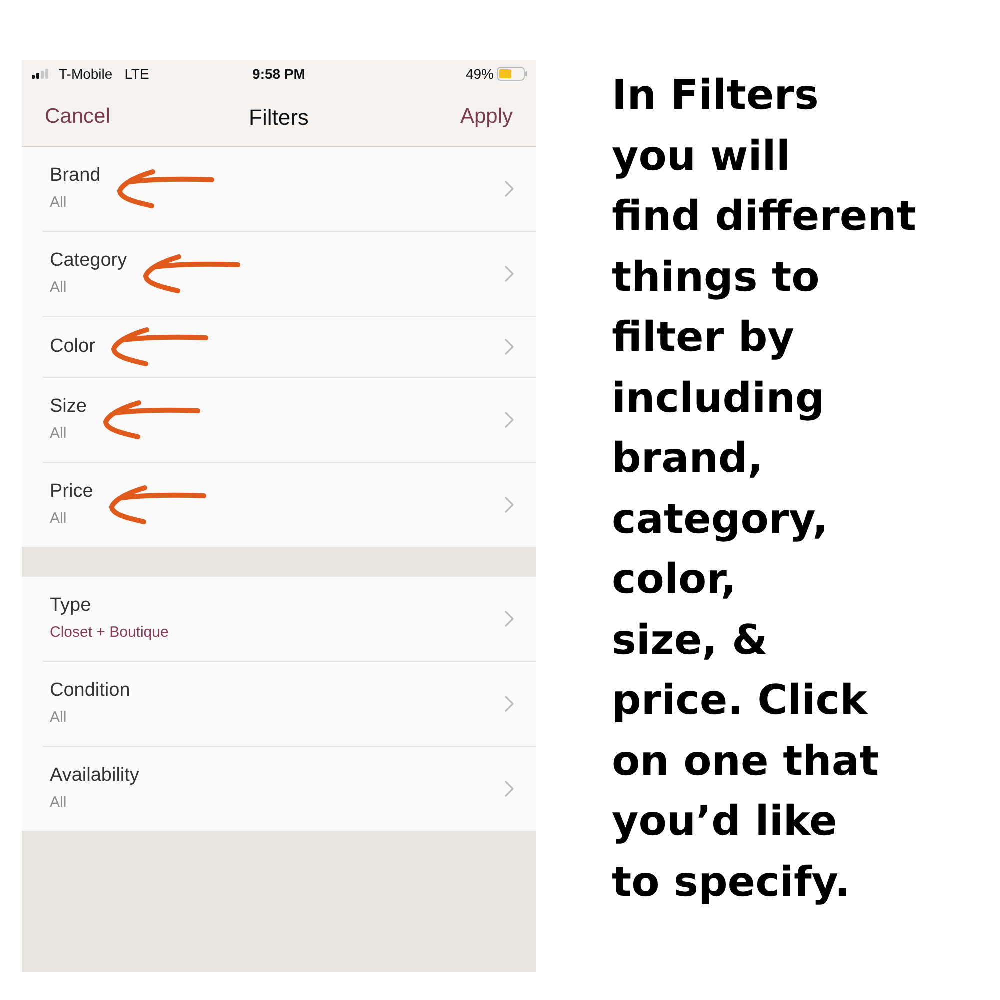 The width and height of the screenshot is (1000, 1000). I want to click on filter-title: Color, so click(73, 347).